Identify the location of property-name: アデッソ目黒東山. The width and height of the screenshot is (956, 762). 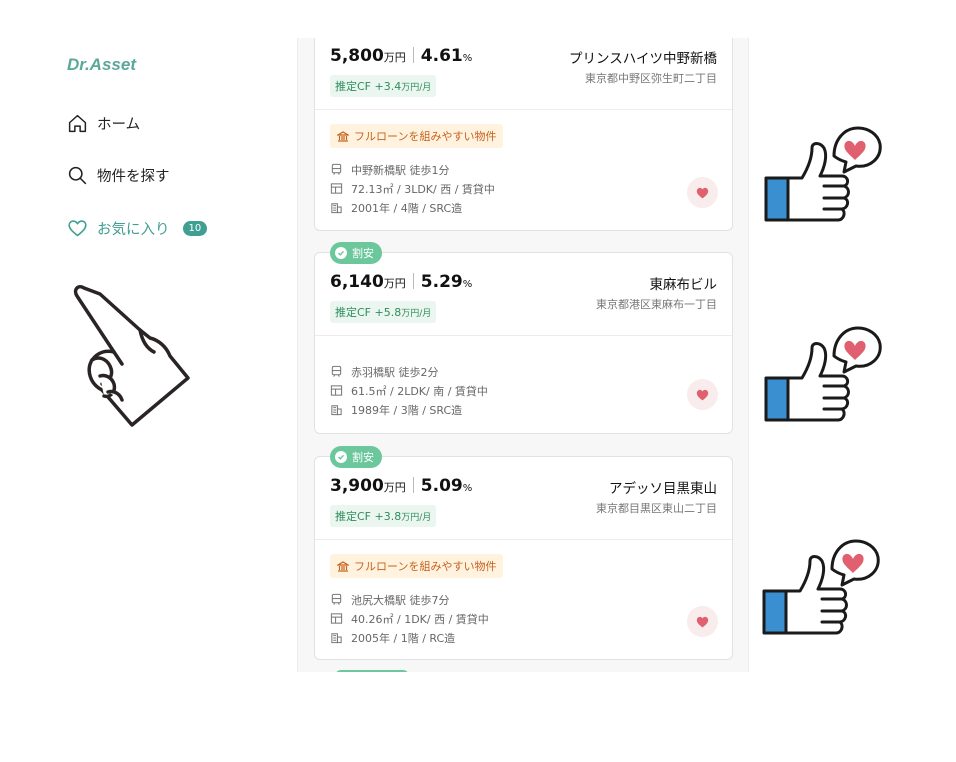
(663, 487).